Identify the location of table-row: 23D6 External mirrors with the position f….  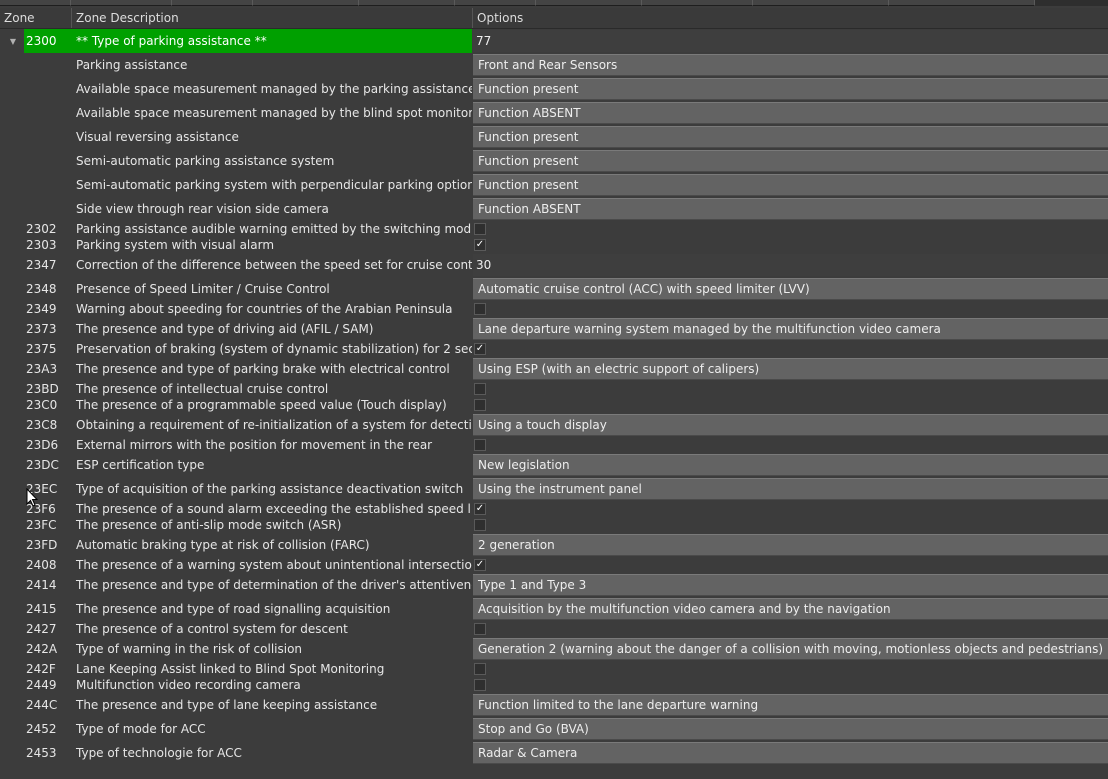
(554, 445).